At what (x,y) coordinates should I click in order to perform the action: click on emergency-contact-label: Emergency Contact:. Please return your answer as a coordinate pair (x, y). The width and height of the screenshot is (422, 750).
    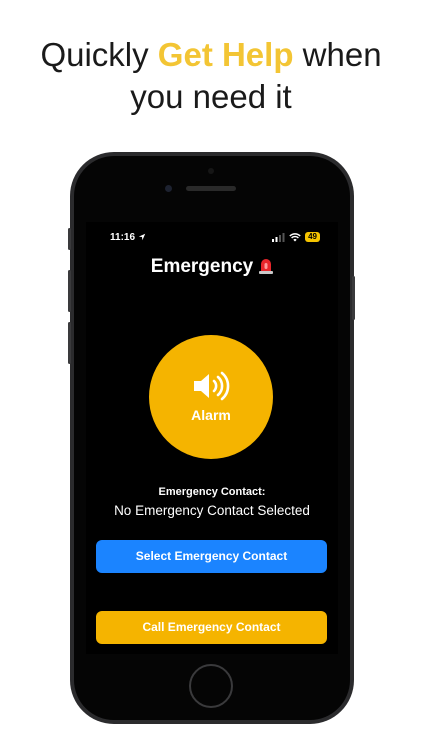
    Looking at the image, I should click on (212, 492).